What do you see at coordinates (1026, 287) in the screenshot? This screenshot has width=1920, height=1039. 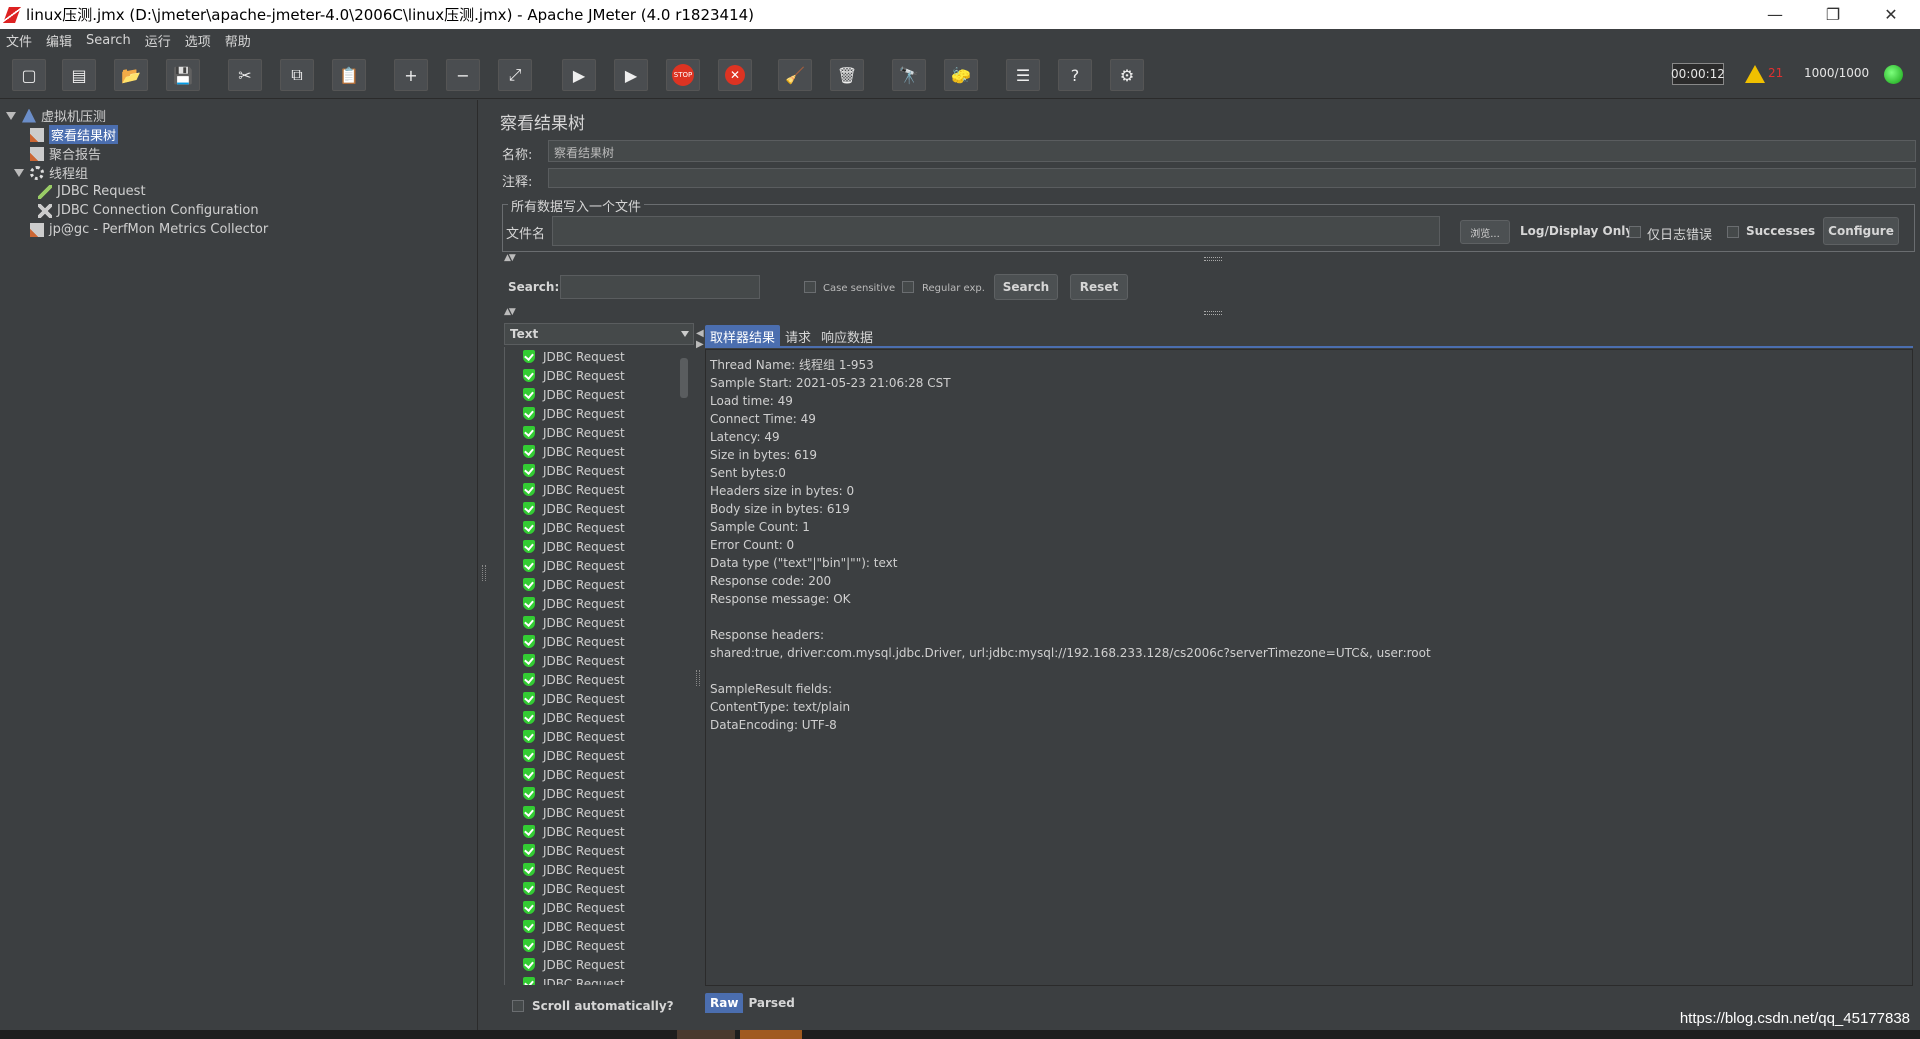 I see `search-button: Search` at bounding box center [1026, 287].